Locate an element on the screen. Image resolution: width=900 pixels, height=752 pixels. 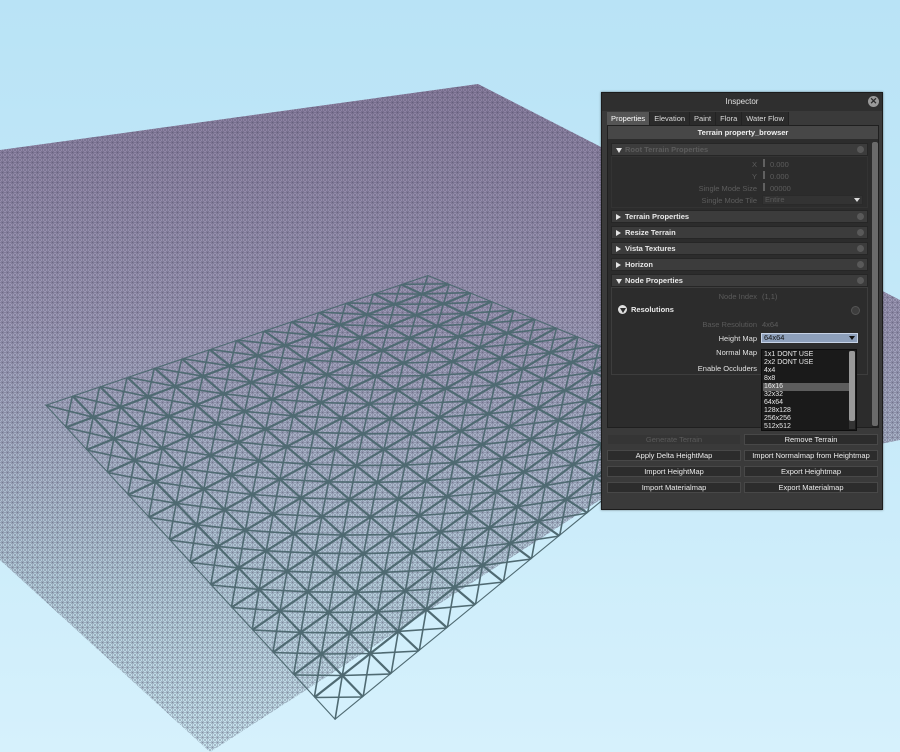
tab-flora: Flora is located at coordinates (729, 118).